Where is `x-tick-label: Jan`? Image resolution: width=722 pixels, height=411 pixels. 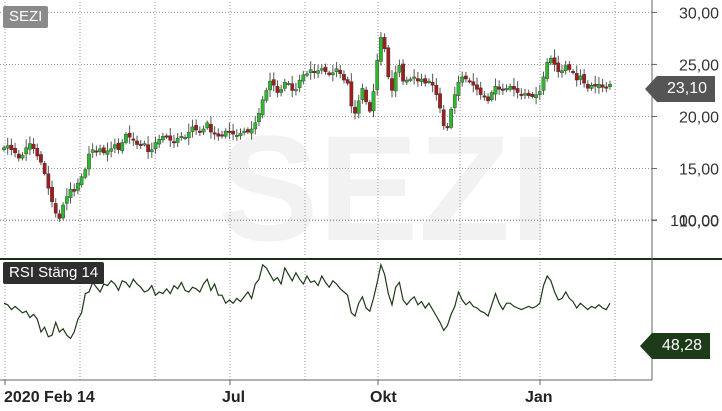
x-tick-label: Jan is located at coordinates (539, 397).